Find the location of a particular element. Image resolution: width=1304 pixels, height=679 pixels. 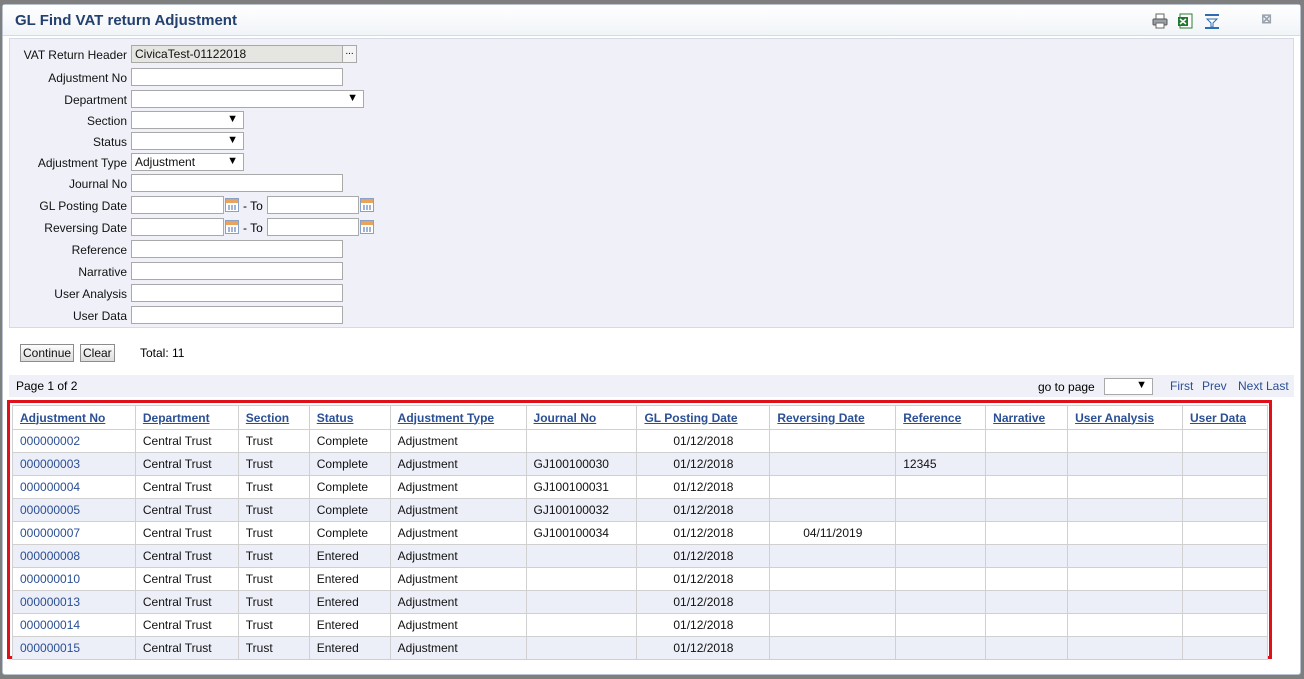

section-select: ▼ is located at coordinates (187, 120).